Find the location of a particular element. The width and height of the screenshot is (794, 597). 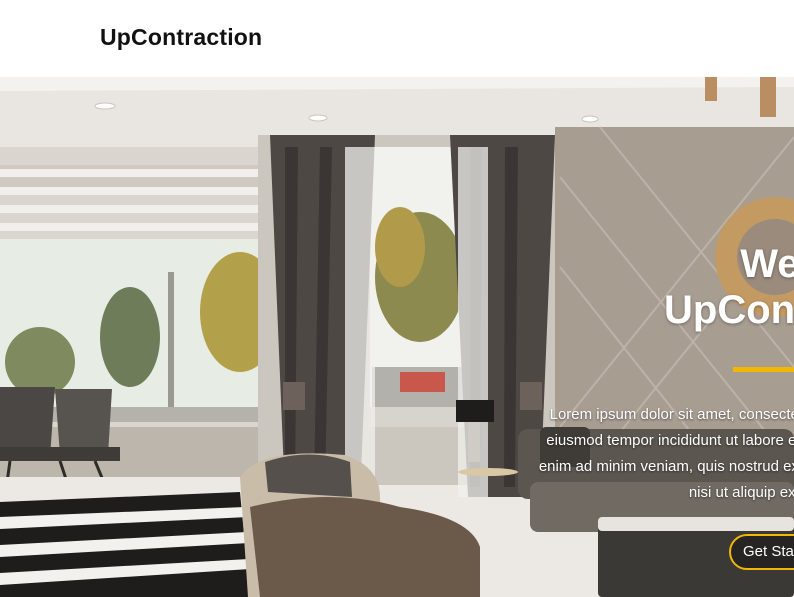

hero-heading: Welcome to UpConstraction is located at coordinates (599, 287).